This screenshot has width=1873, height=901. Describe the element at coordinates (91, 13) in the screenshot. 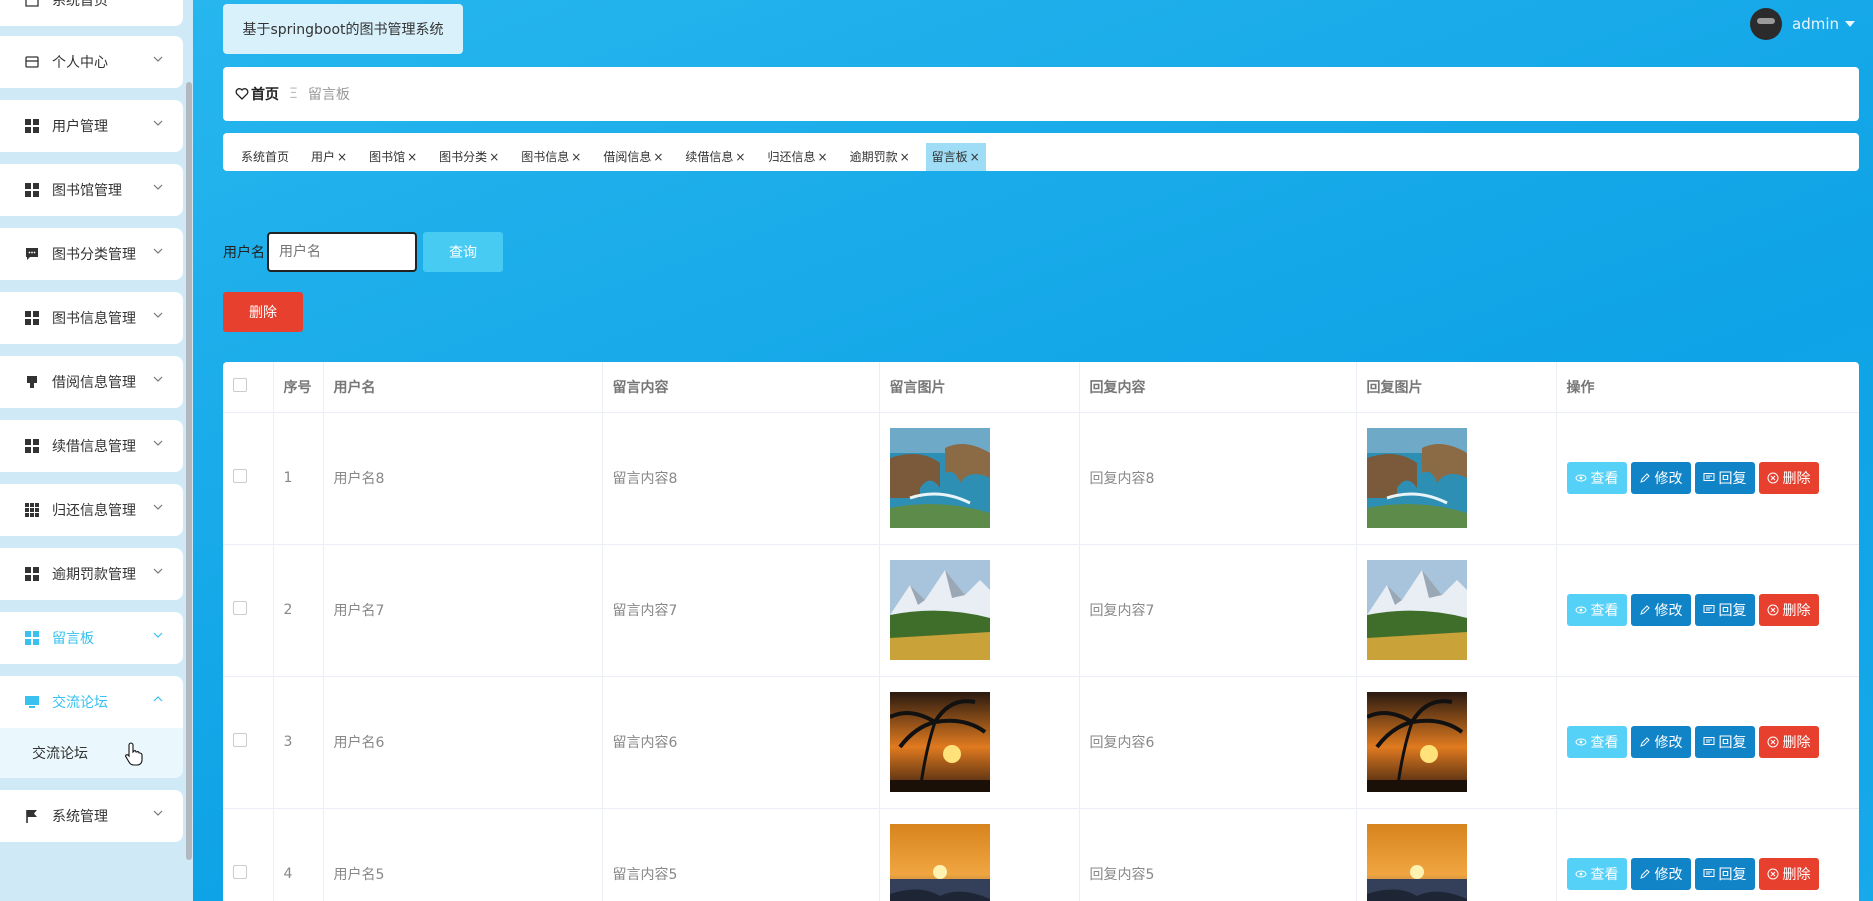

I see `sidebar-item-home: 系统首页` at that location.